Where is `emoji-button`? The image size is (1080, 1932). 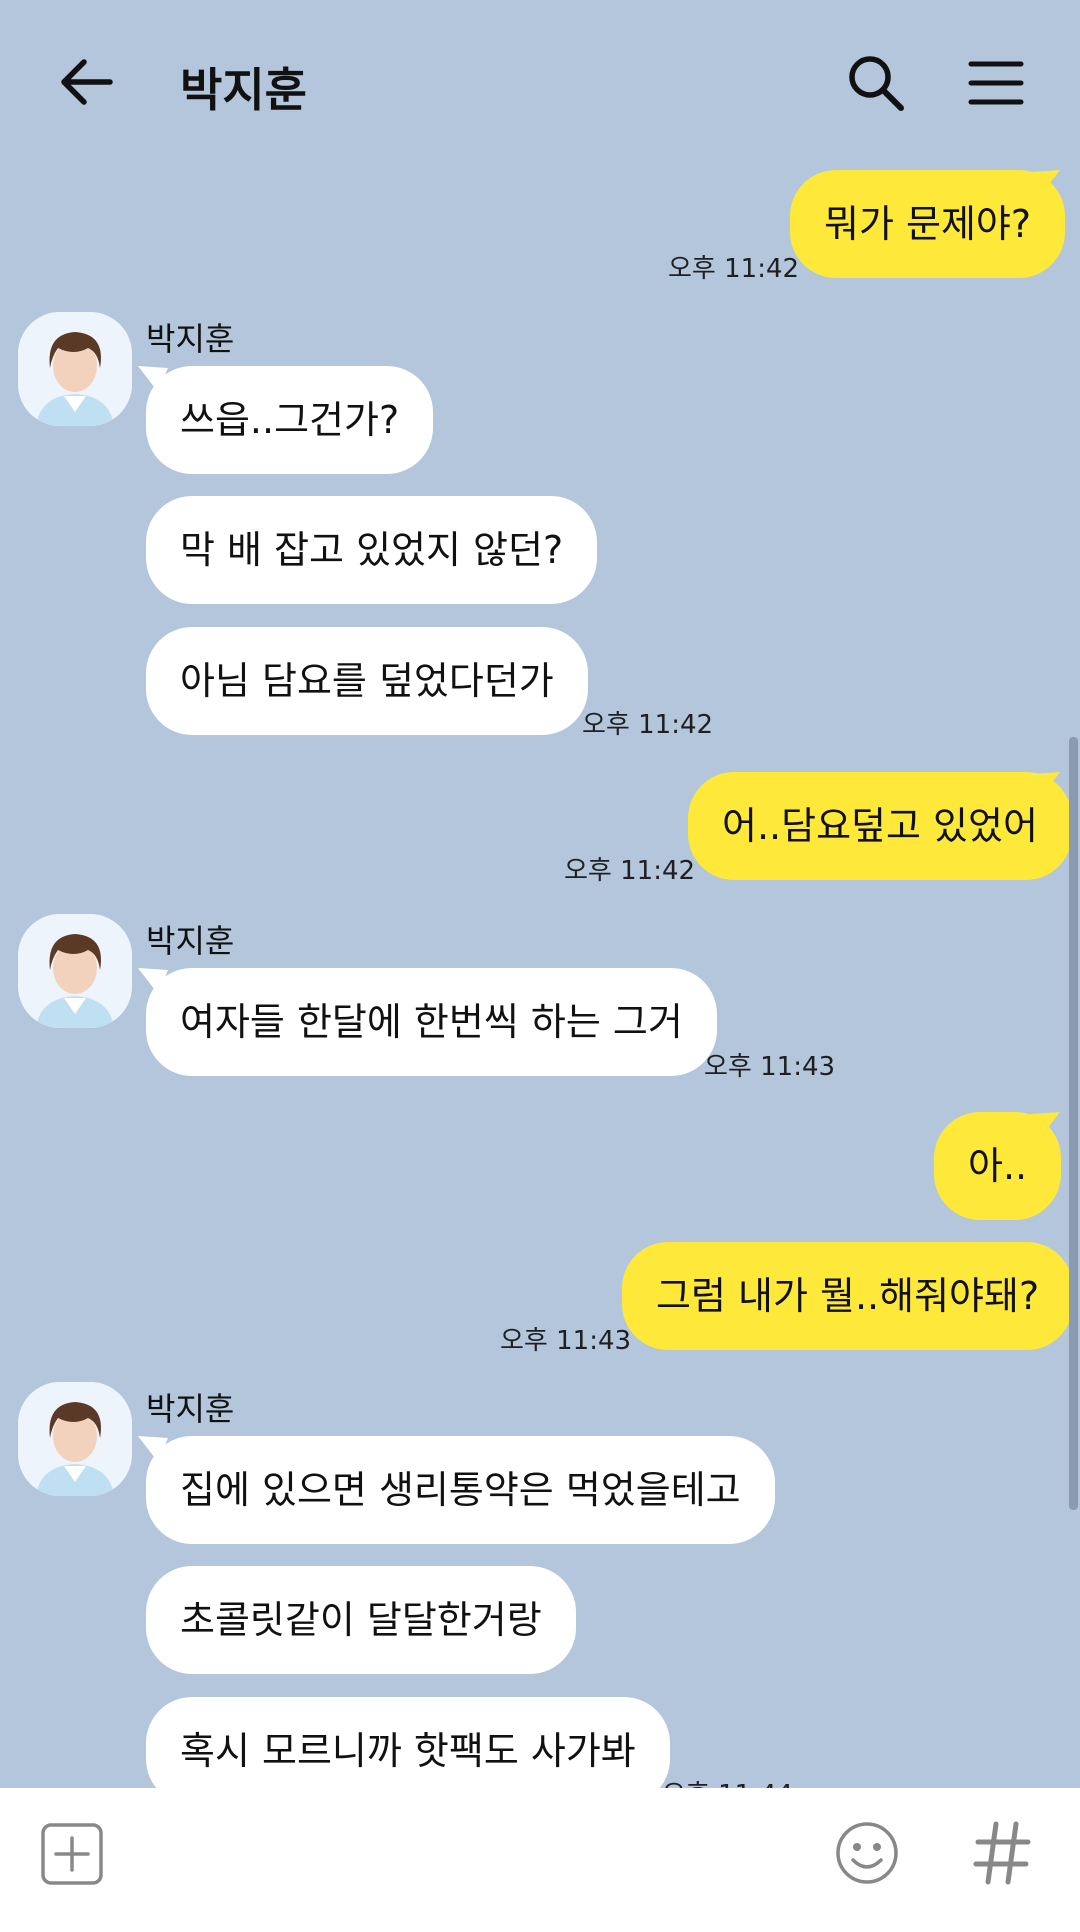
emoji-button is located at coordinates (867, 1853).